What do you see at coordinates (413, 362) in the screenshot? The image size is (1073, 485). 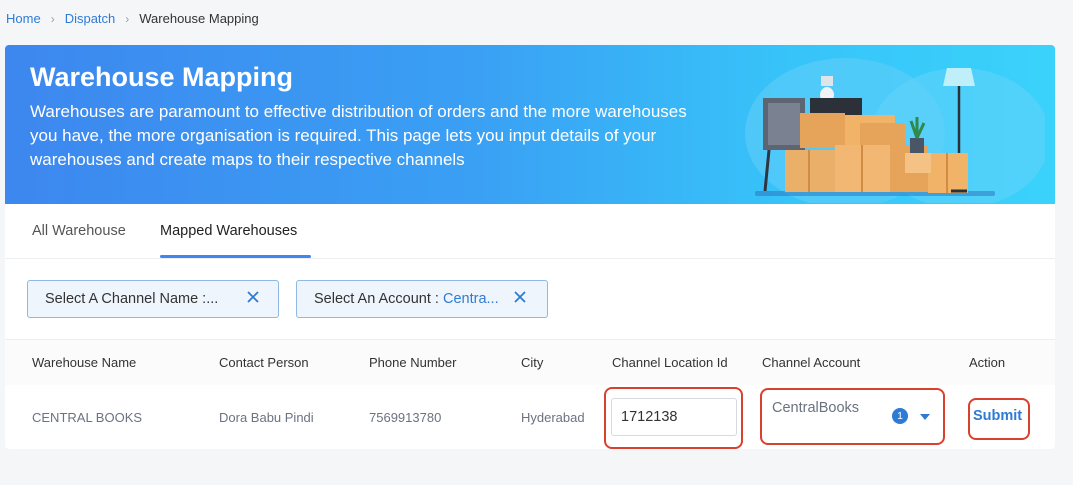 I see `column-header: Phone Number` at bounding box center [413, 362].